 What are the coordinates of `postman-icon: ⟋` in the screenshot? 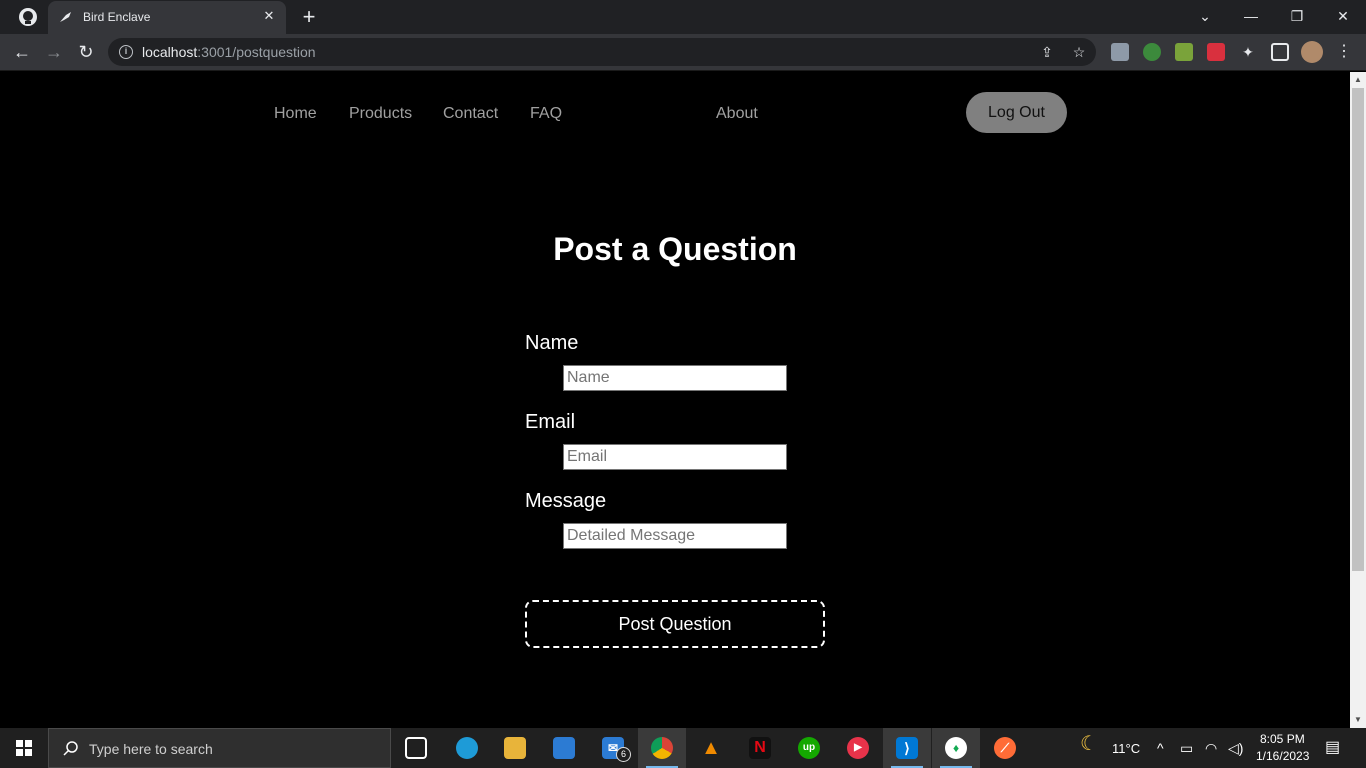 It's located at (1005, 748).